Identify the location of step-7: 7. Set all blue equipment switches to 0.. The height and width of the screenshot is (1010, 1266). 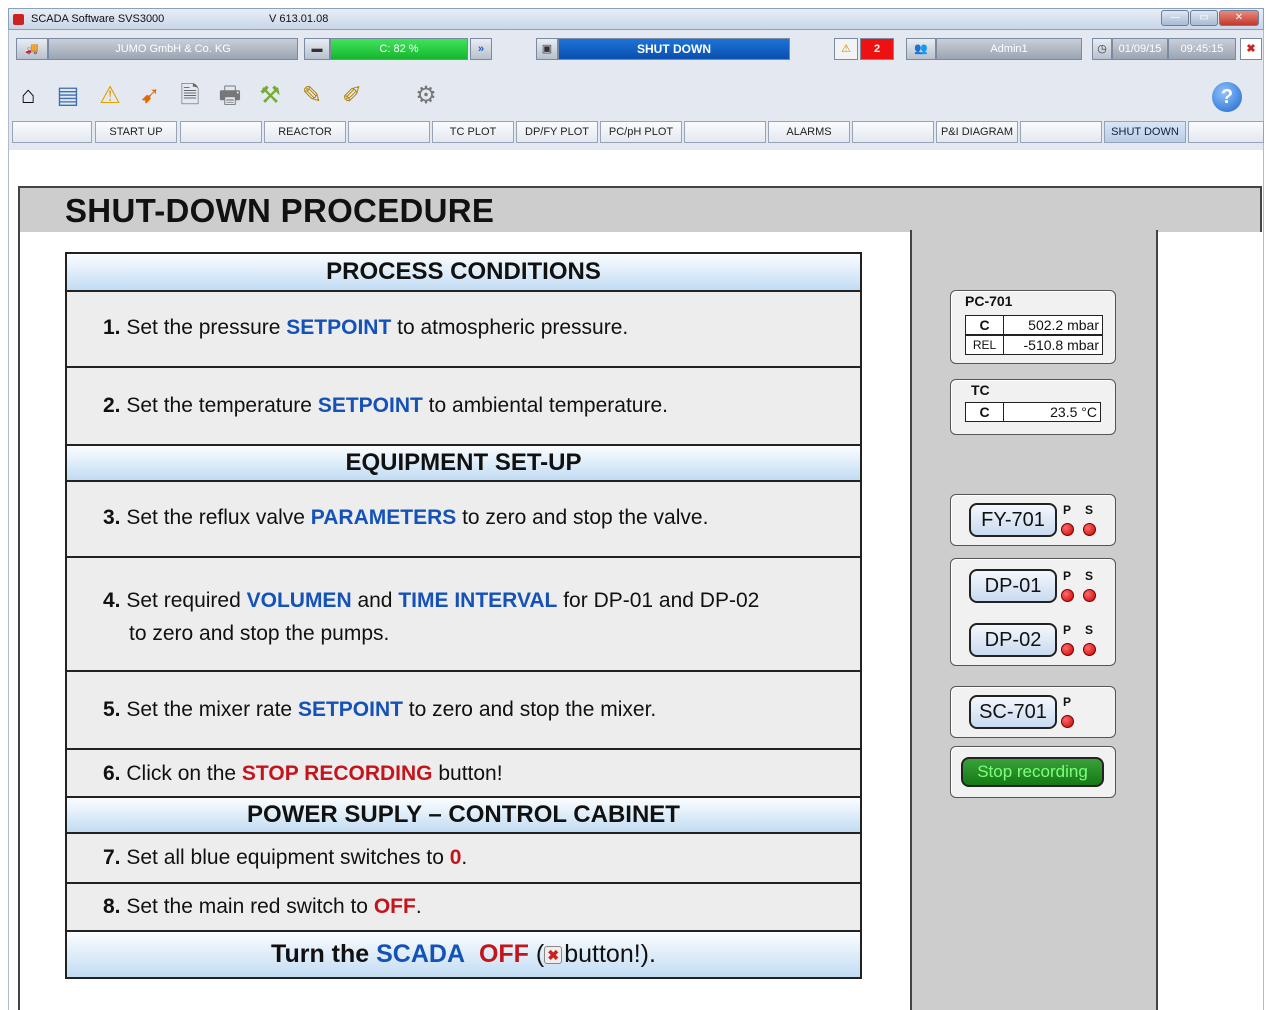
(463, 859).